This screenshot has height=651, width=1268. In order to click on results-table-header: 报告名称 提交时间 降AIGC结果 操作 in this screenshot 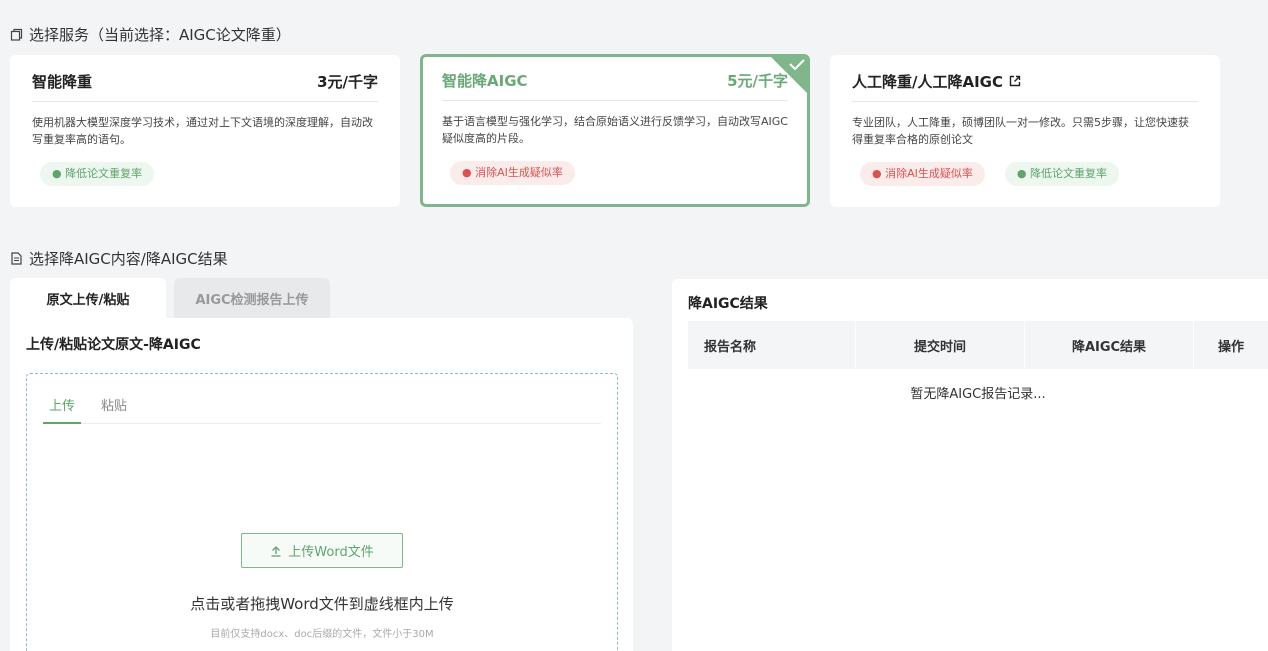, I will do `click(978, 345)`.